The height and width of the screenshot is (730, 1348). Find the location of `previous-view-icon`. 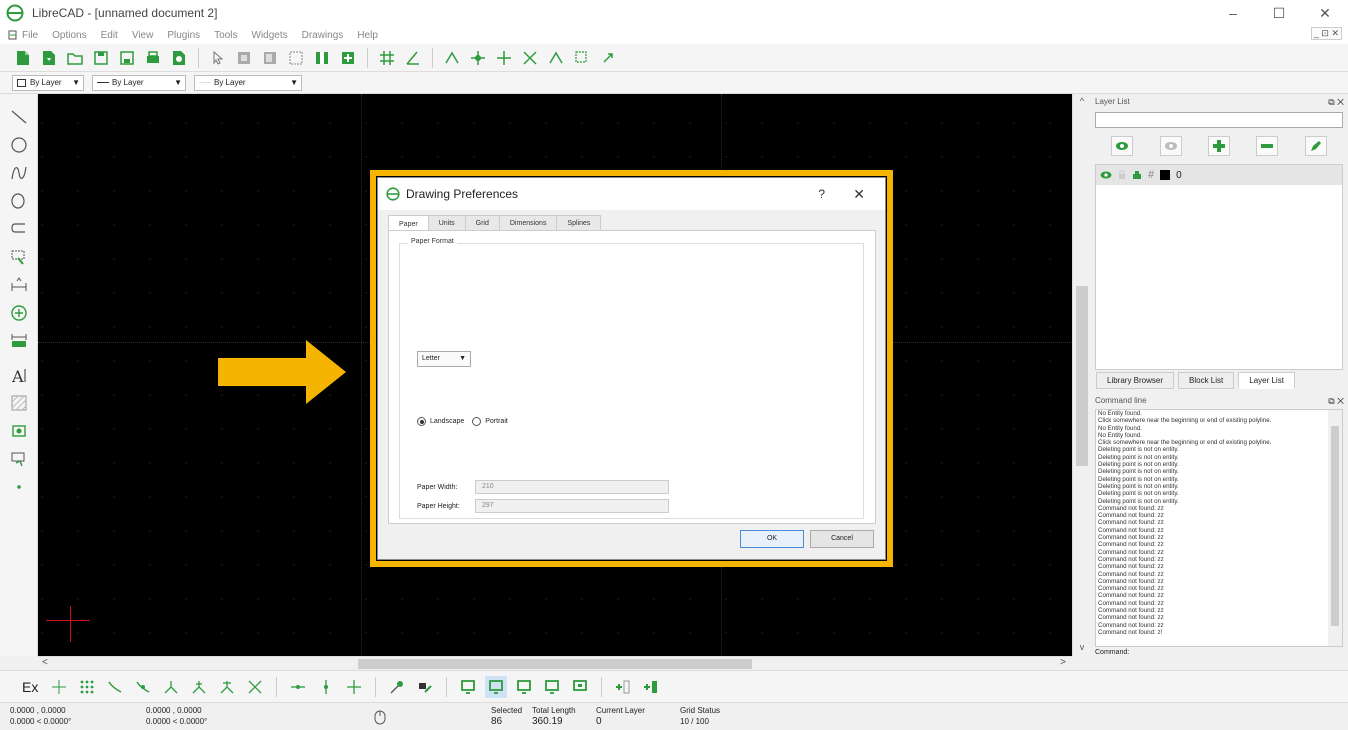

previous-view-icon is located at coordinates (556, 58).